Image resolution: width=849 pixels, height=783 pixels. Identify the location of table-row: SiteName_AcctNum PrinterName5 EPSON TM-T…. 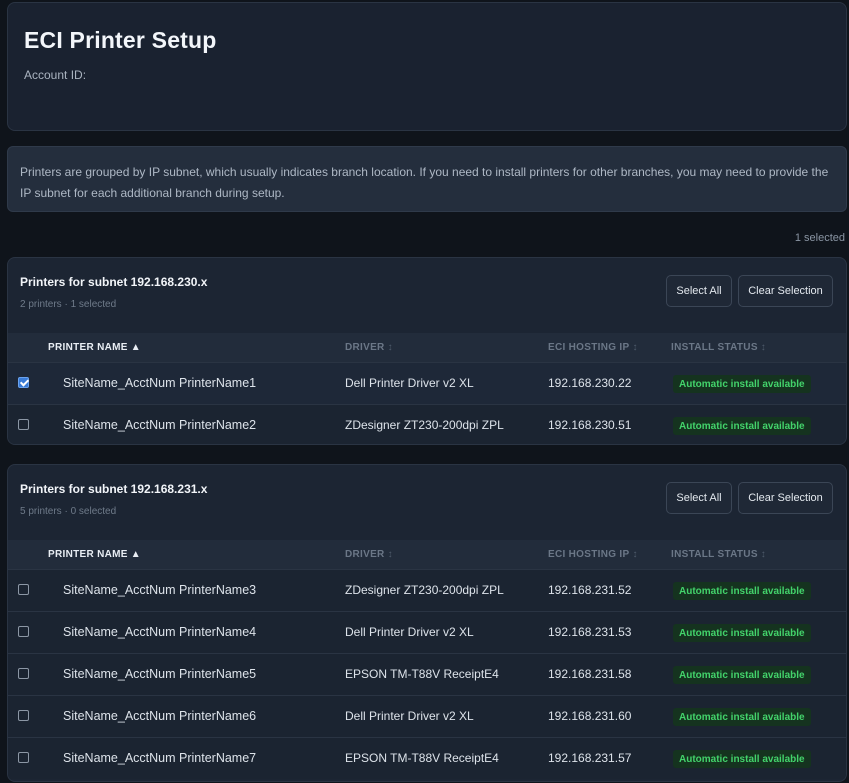
(427, 674).